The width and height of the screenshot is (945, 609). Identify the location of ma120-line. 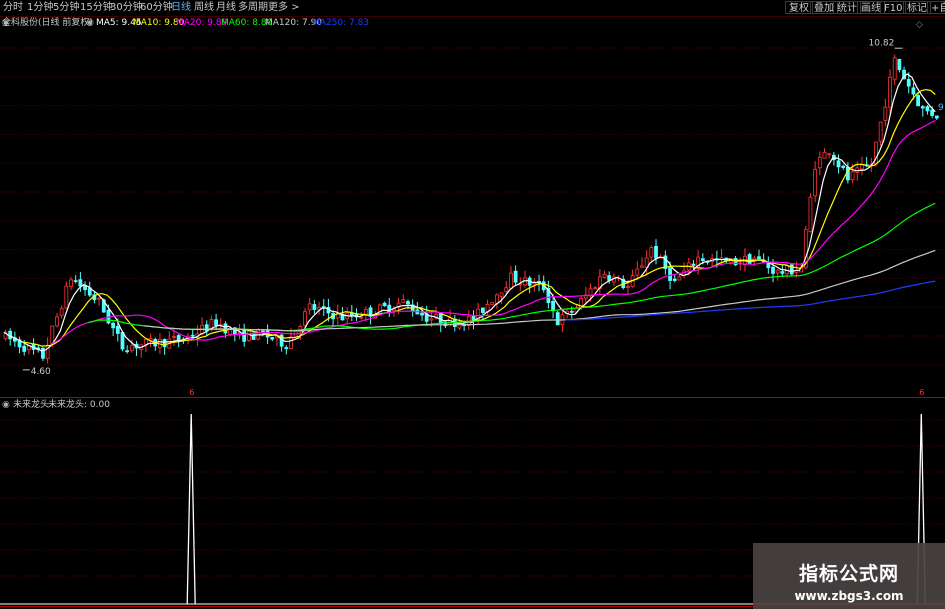
(540, 290).